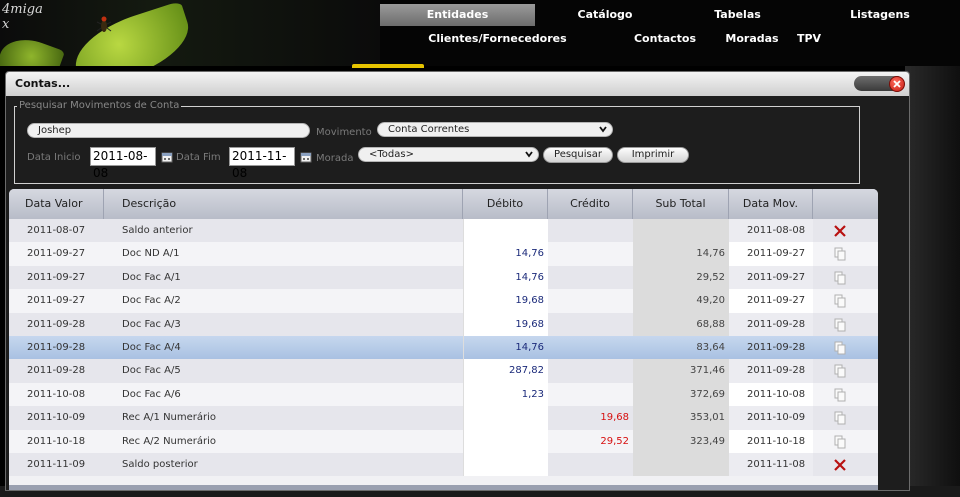 Image resolution: width=960 pixels, height=497 pixels. I want to click on table-row: 2011-11-09 Saldo posterior 2011-11-08, so click(443, 465).